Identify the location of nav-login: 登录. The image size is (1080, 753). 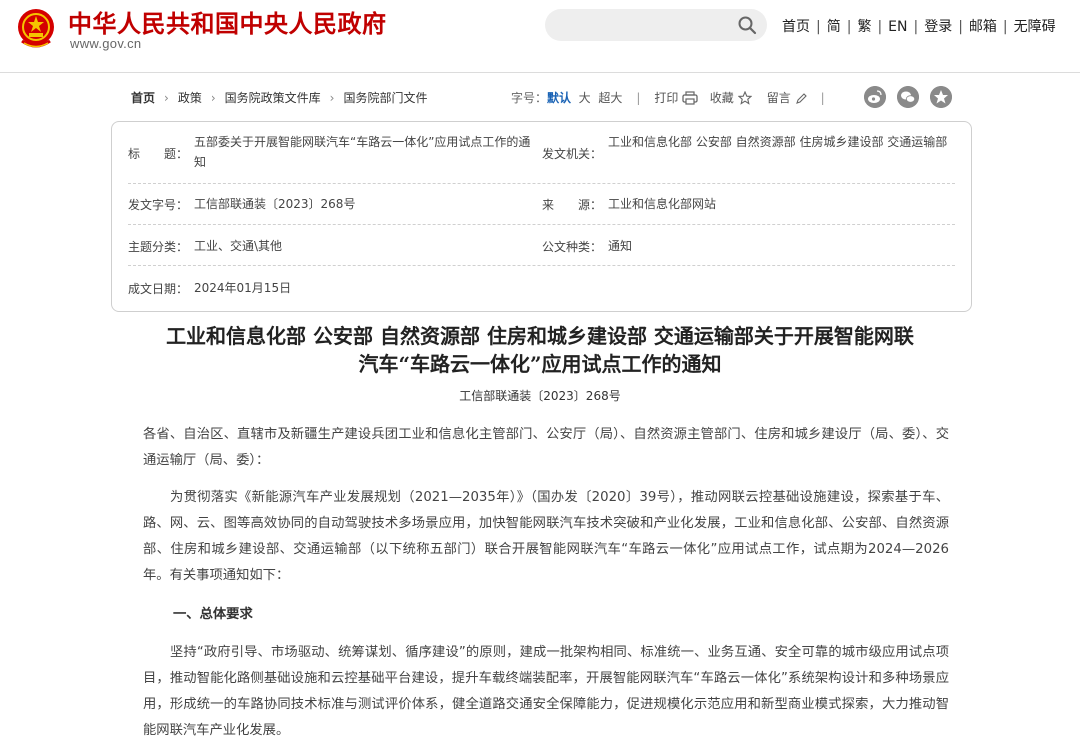
(938, 27).